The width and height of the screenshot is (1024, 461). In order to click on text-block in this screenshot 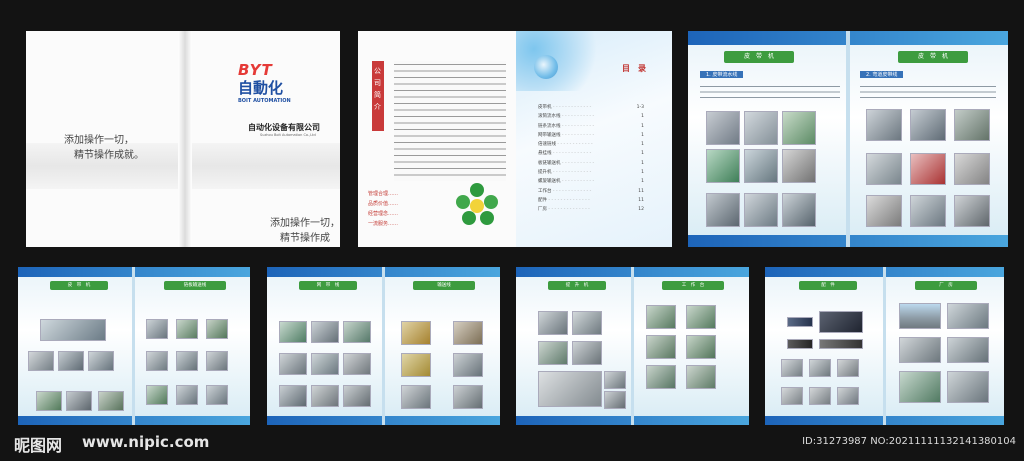, I will do `click(770, 91)`.